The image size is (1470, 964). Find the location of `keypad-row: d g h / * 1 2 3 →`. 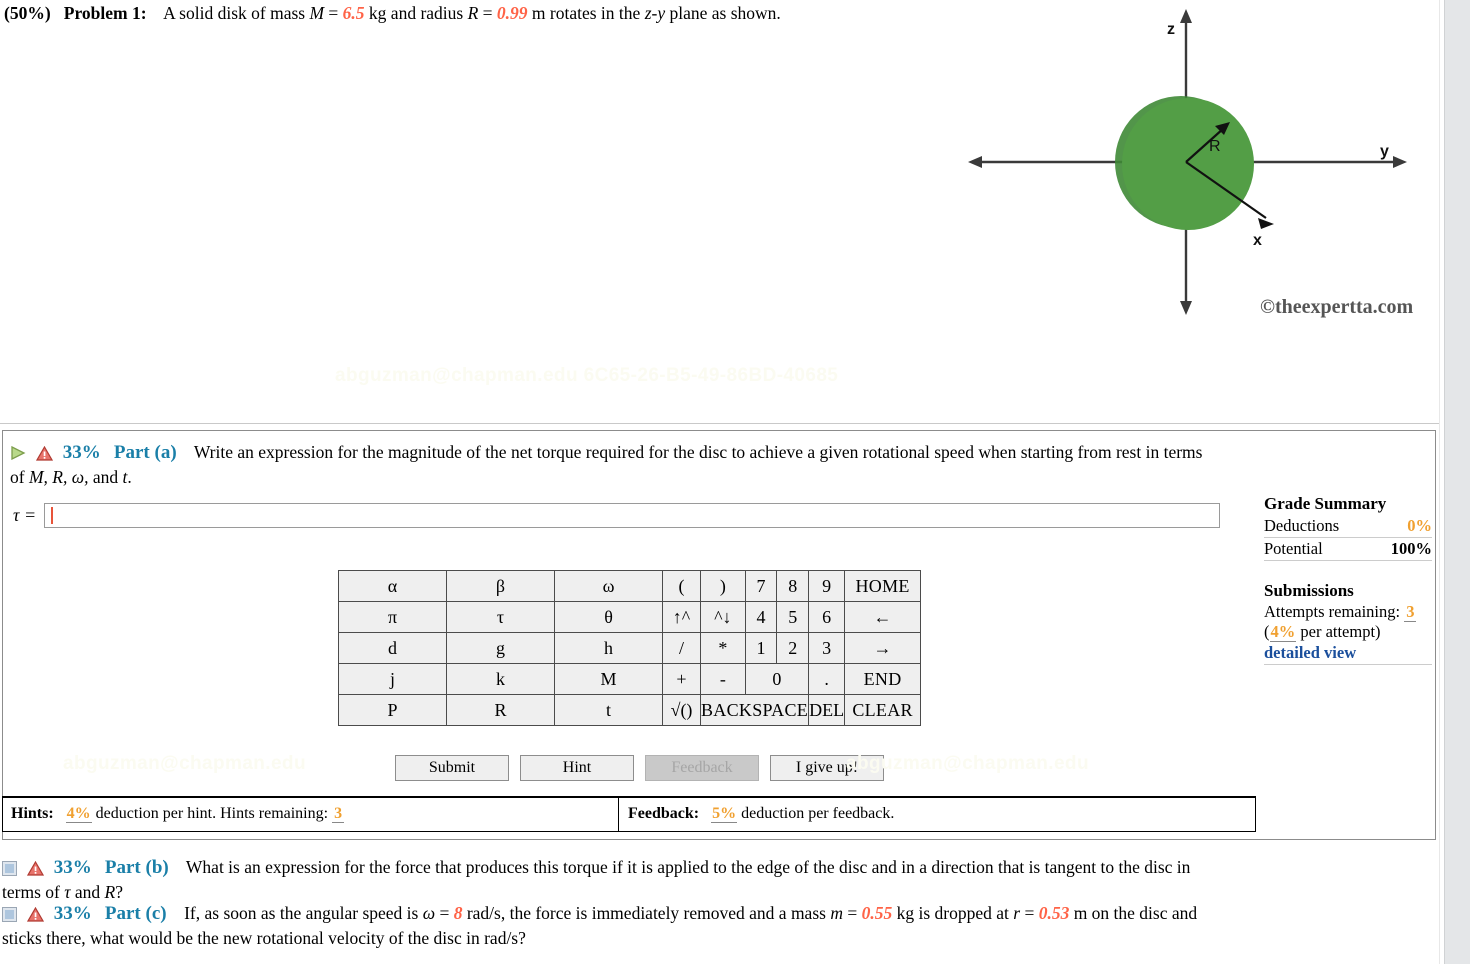

keypad-row: d g h / * 1 2 3 → is located at coordinates (630, 648).